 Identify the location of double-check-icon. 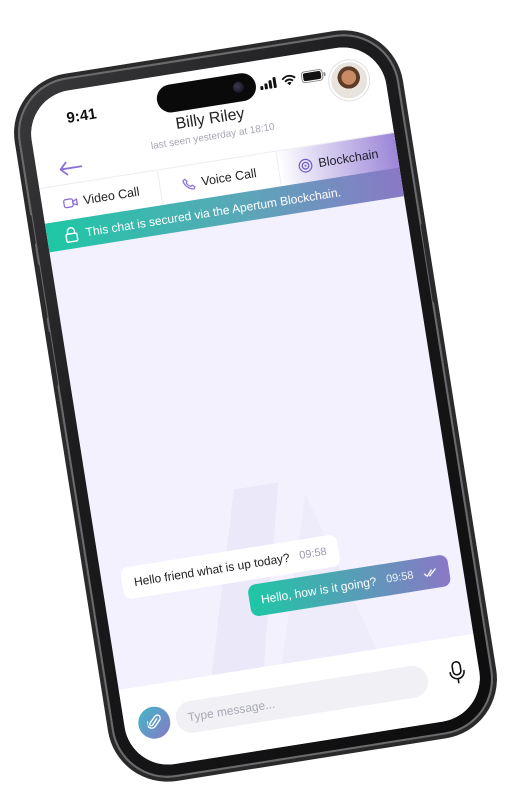
(429, 572).